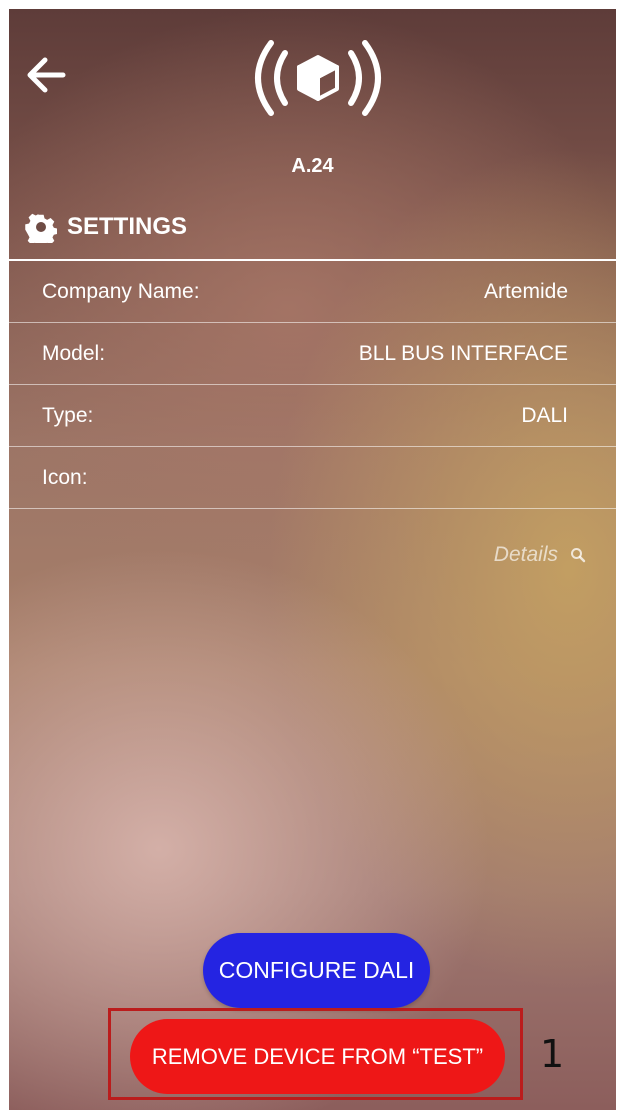  I want to click on setting-row-type: Type: DALI, so click(312, 416).